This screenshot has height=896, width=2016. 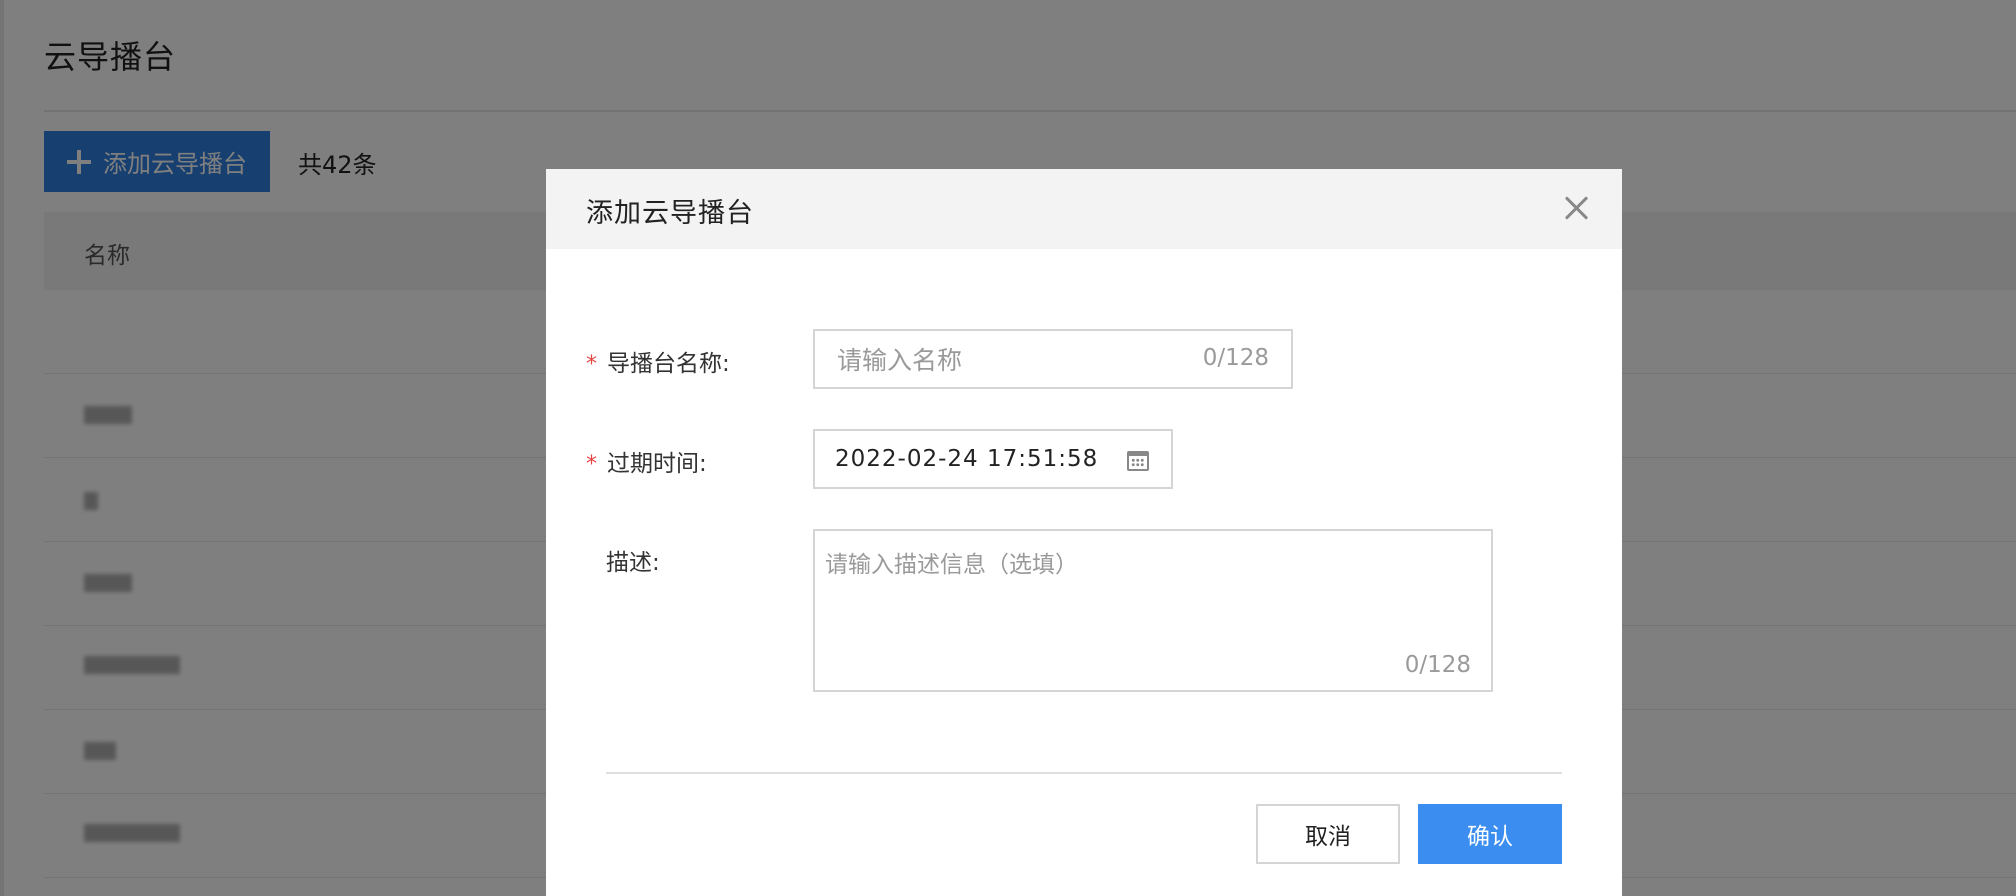 I want to click on cancel-button: 取消, so click(x=1328, y=834).